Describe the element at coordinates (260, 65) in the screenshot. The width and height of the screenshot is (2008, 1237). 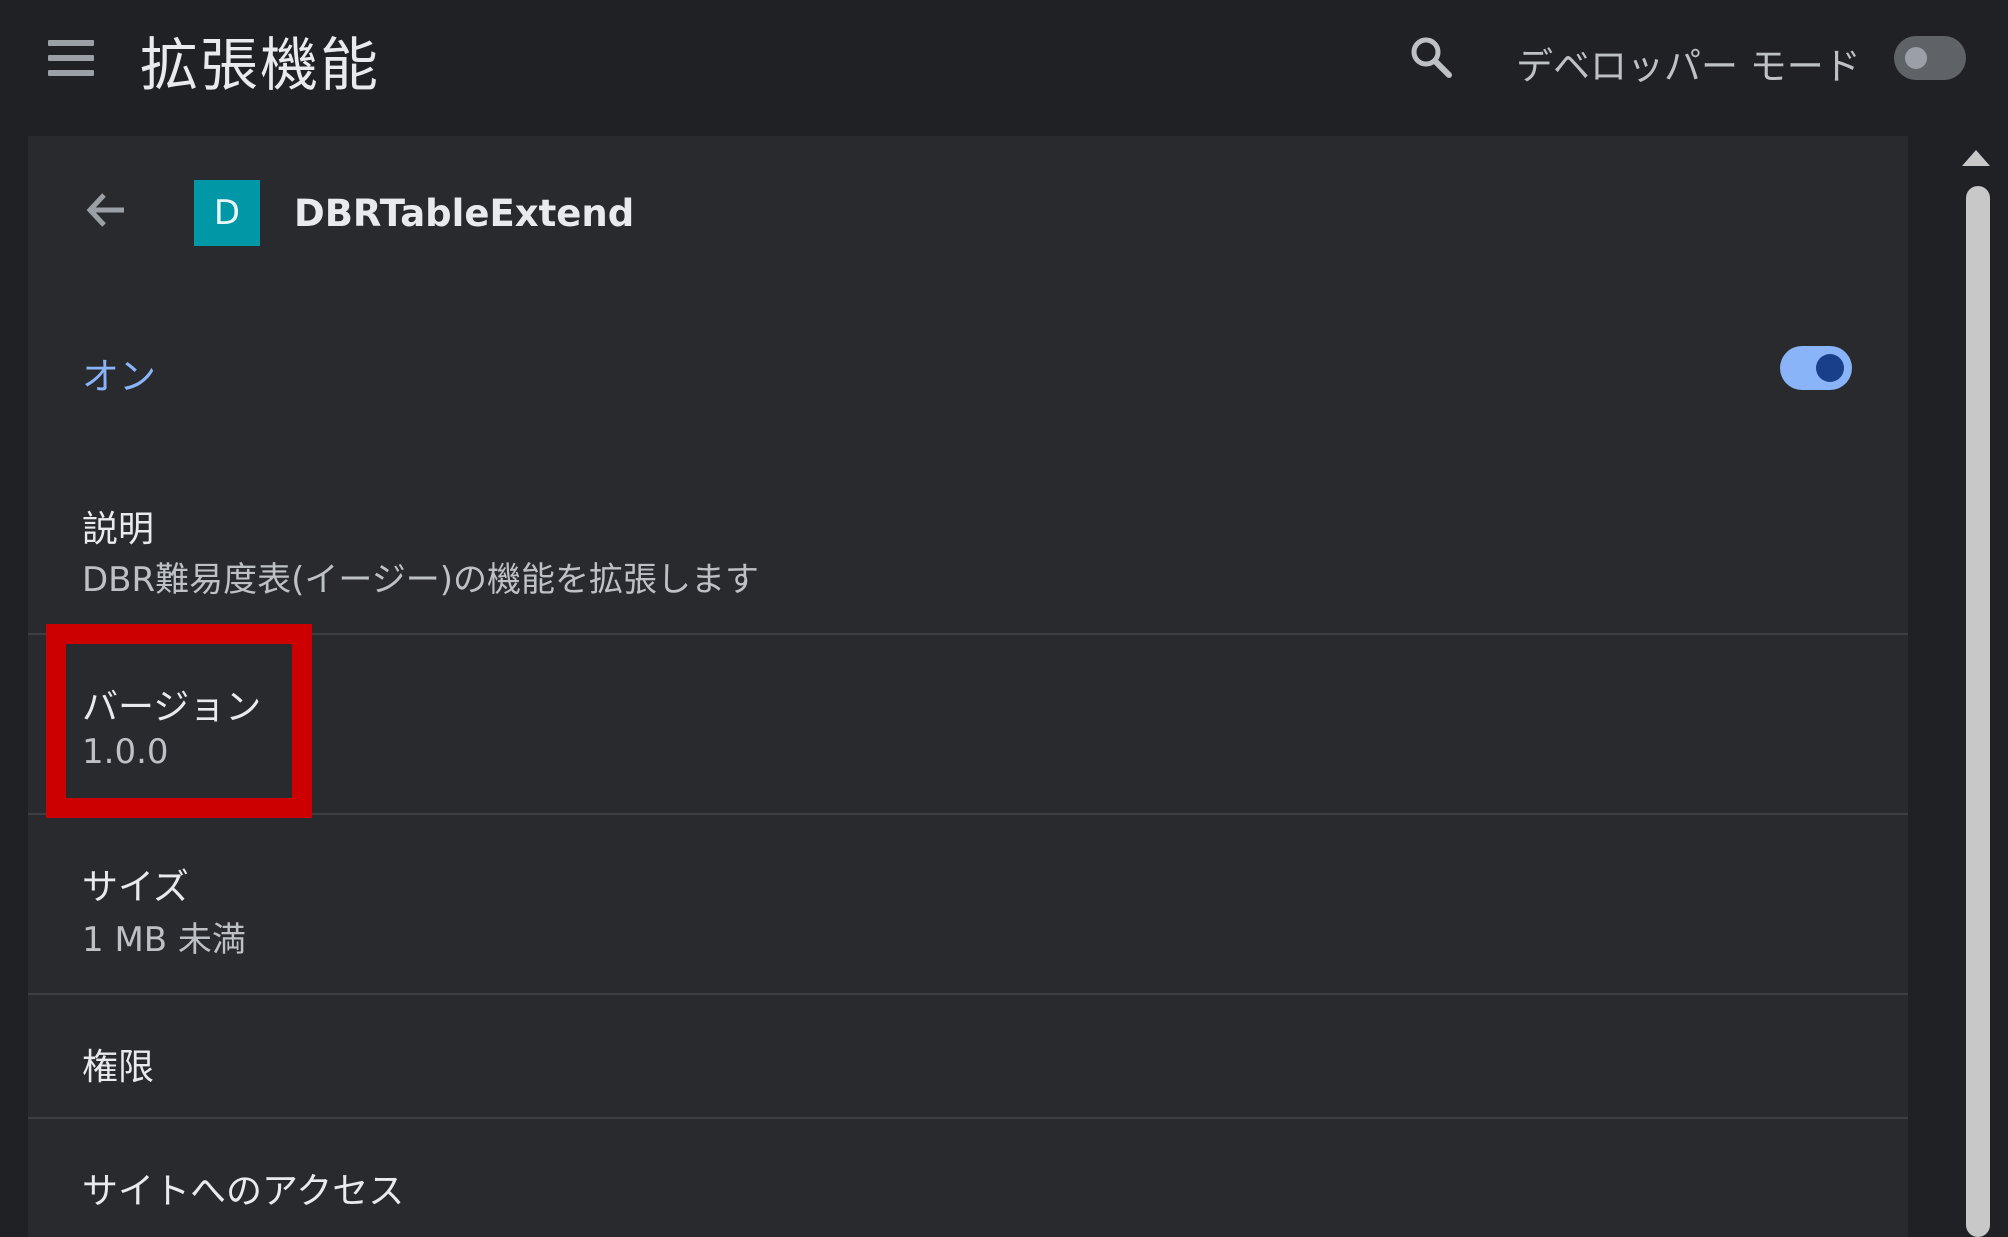
I see `page-title: 拡張機能` at that location.